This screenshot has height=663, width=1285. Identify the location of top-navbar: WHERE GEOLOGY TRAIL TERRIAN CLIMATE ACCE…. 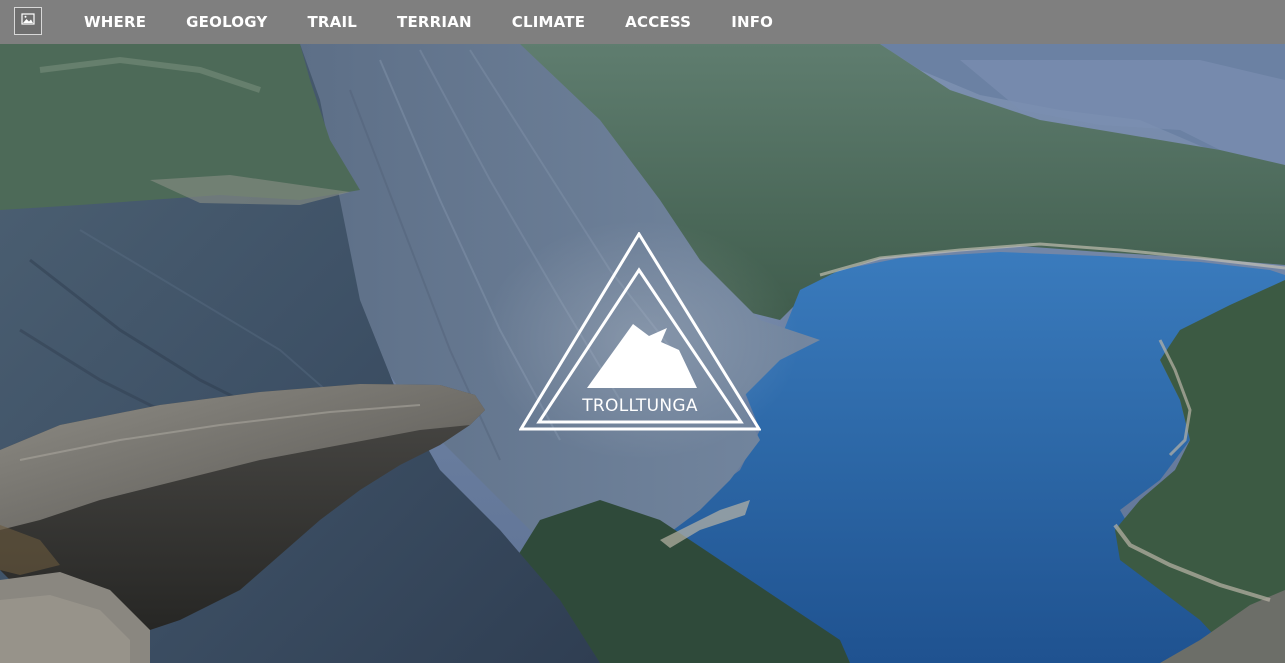
(642, 22).